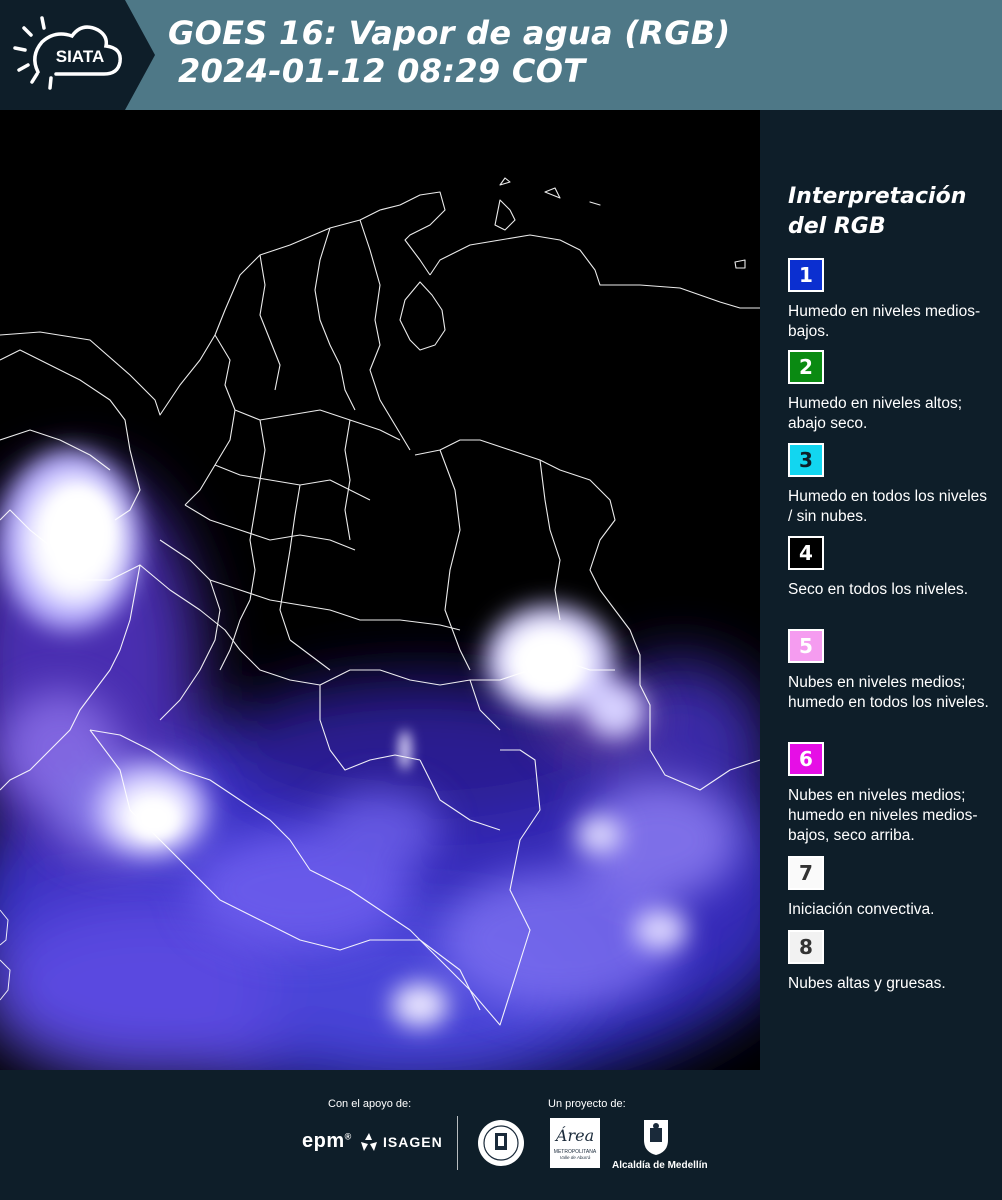  What do you see at coordinates (400, 1142) in the screenshot?
I see `isagen-logo: ISAGEN` at bounding box center [400, 1142].